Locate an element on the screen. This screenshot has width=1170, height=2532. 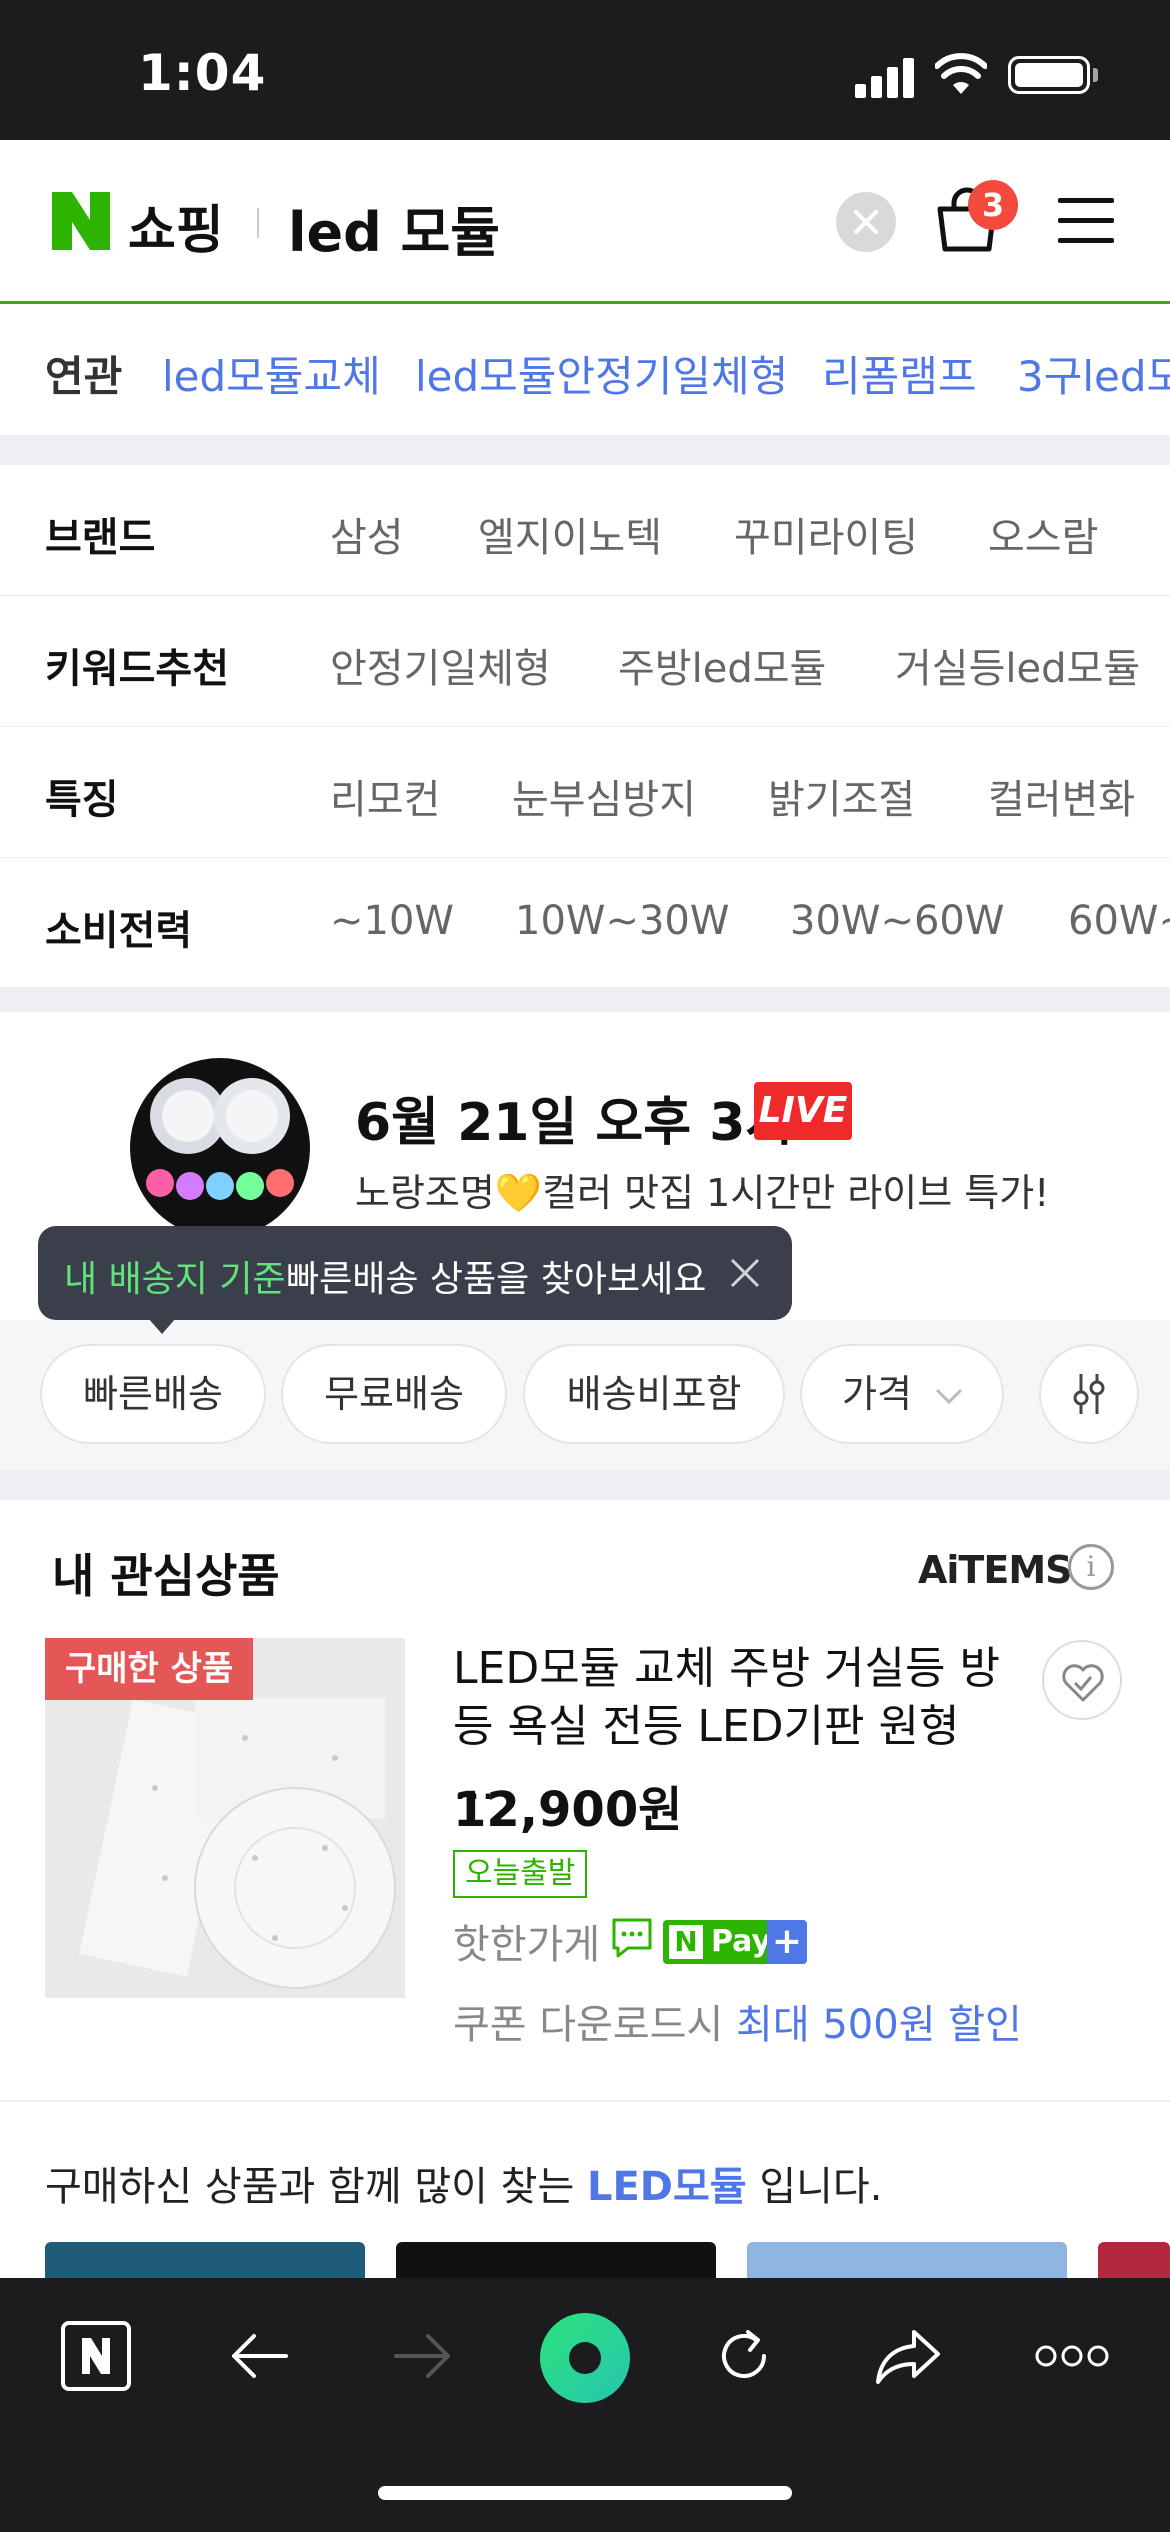
battery-icon is located at coordinates (1049, 75).